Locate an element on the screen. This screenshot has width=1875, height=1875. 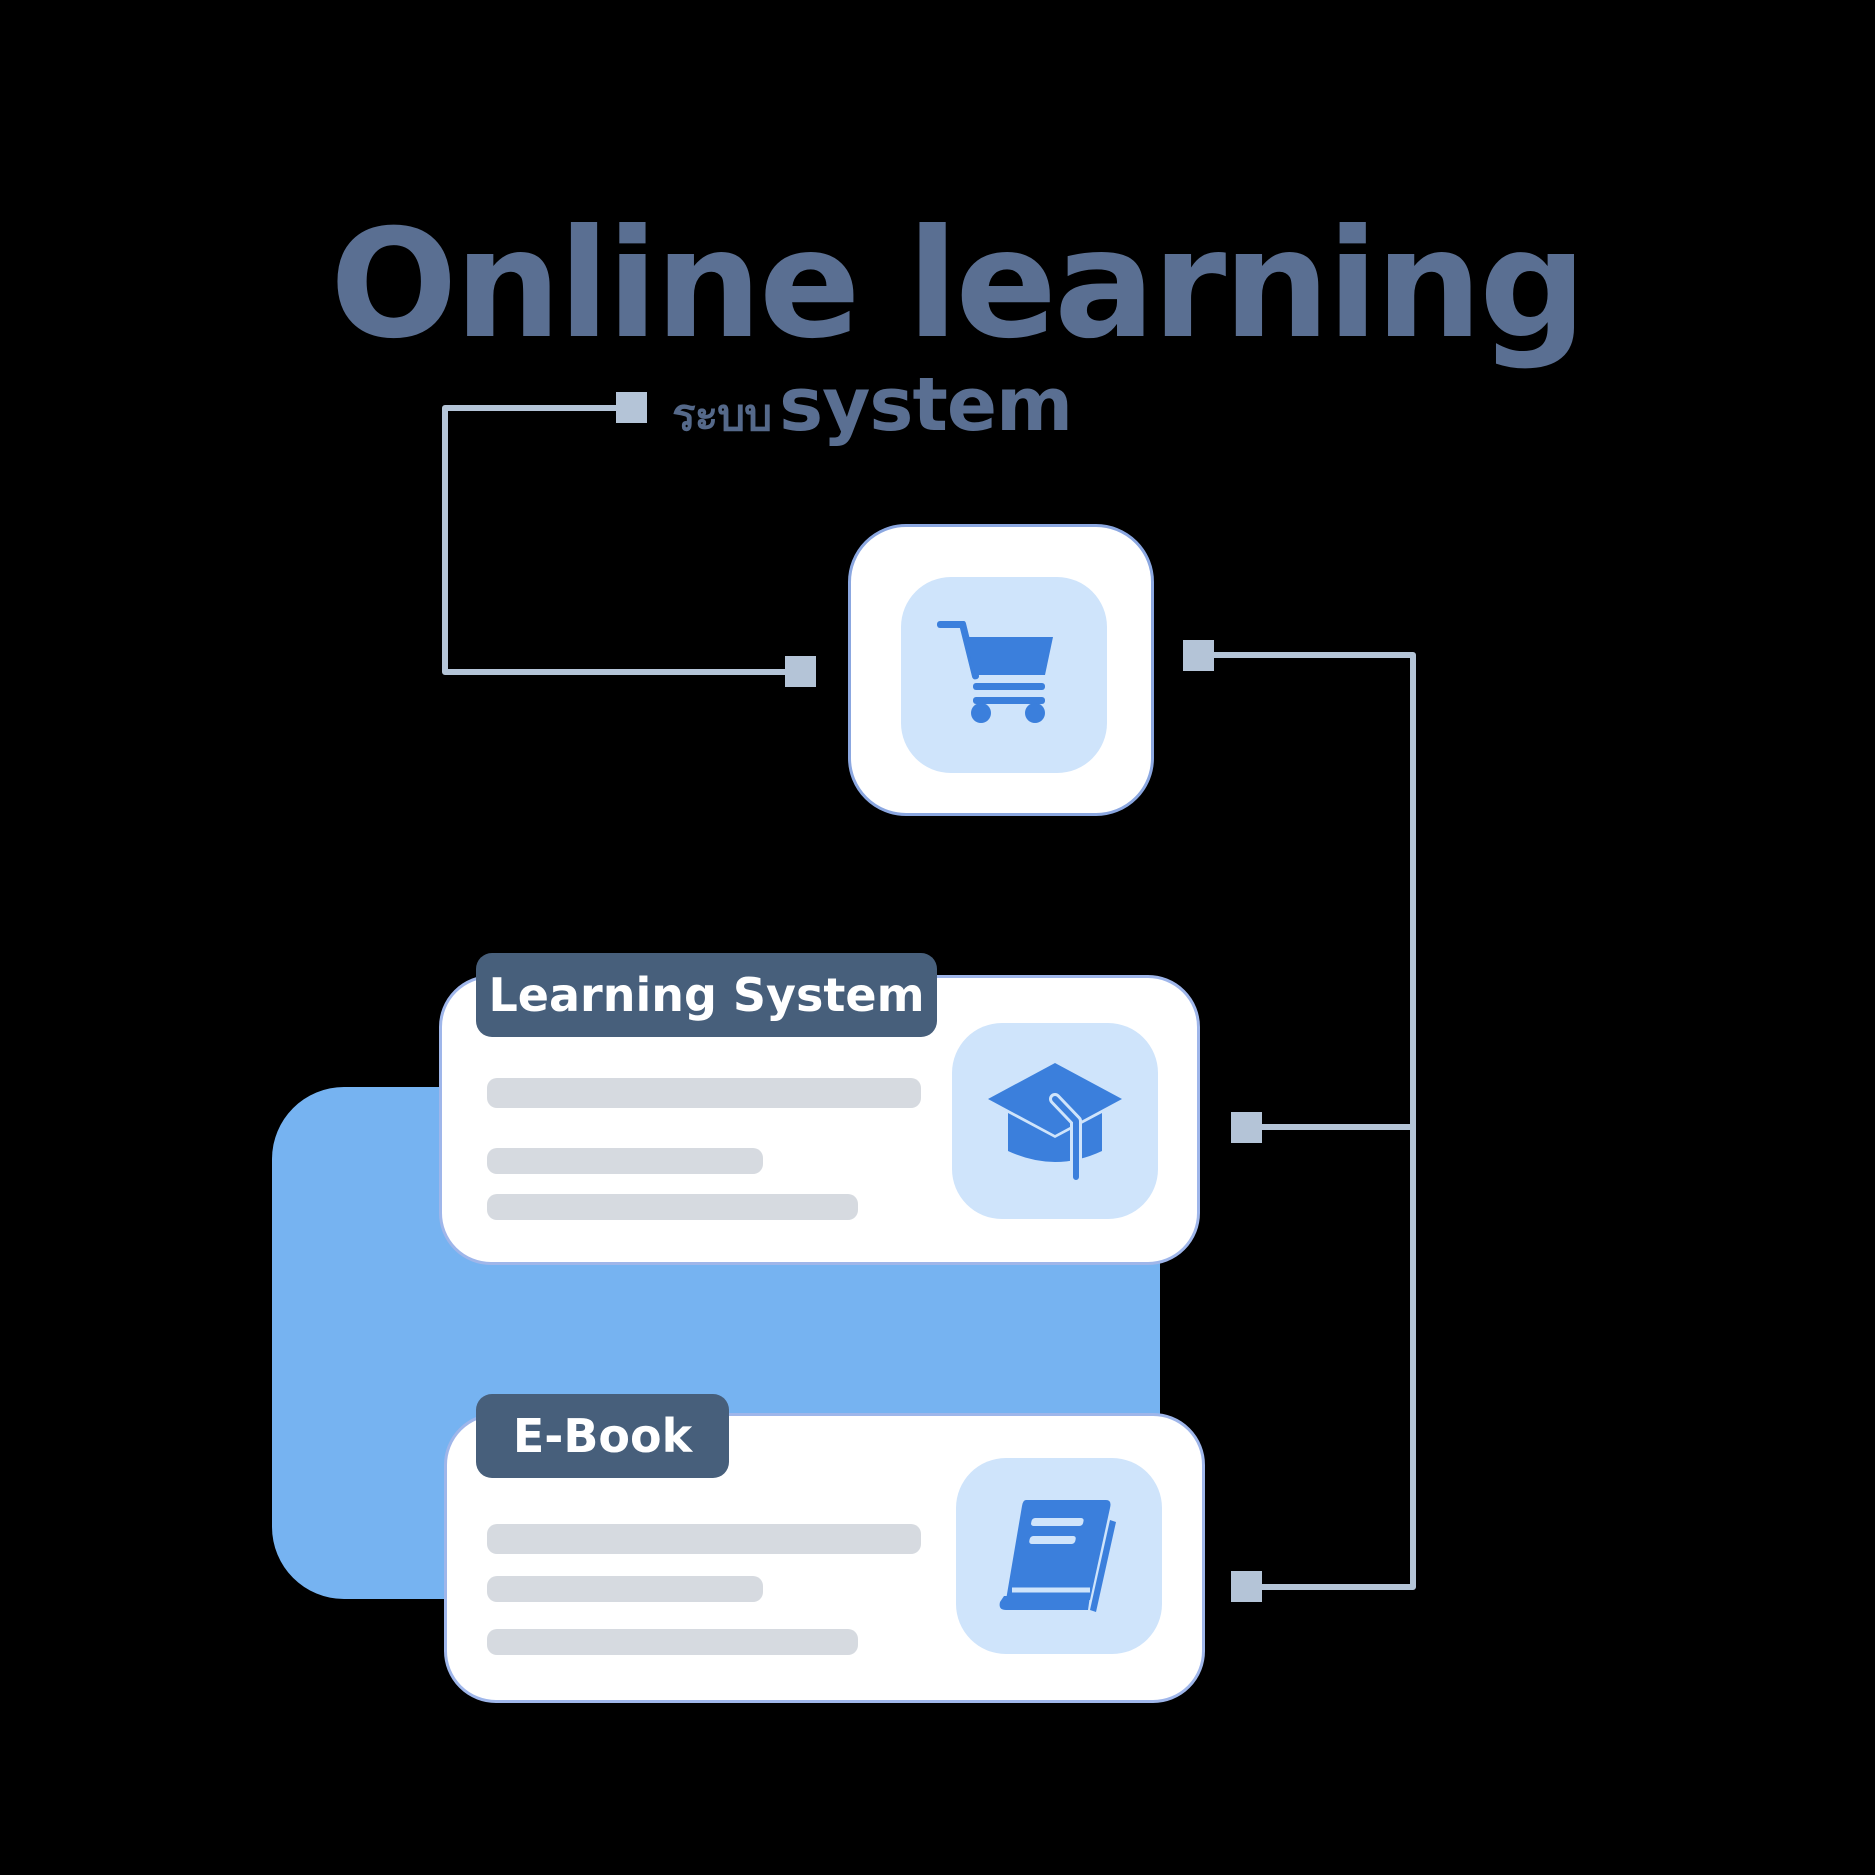
shopping-cart-icon is located at coordinates (995, 672).